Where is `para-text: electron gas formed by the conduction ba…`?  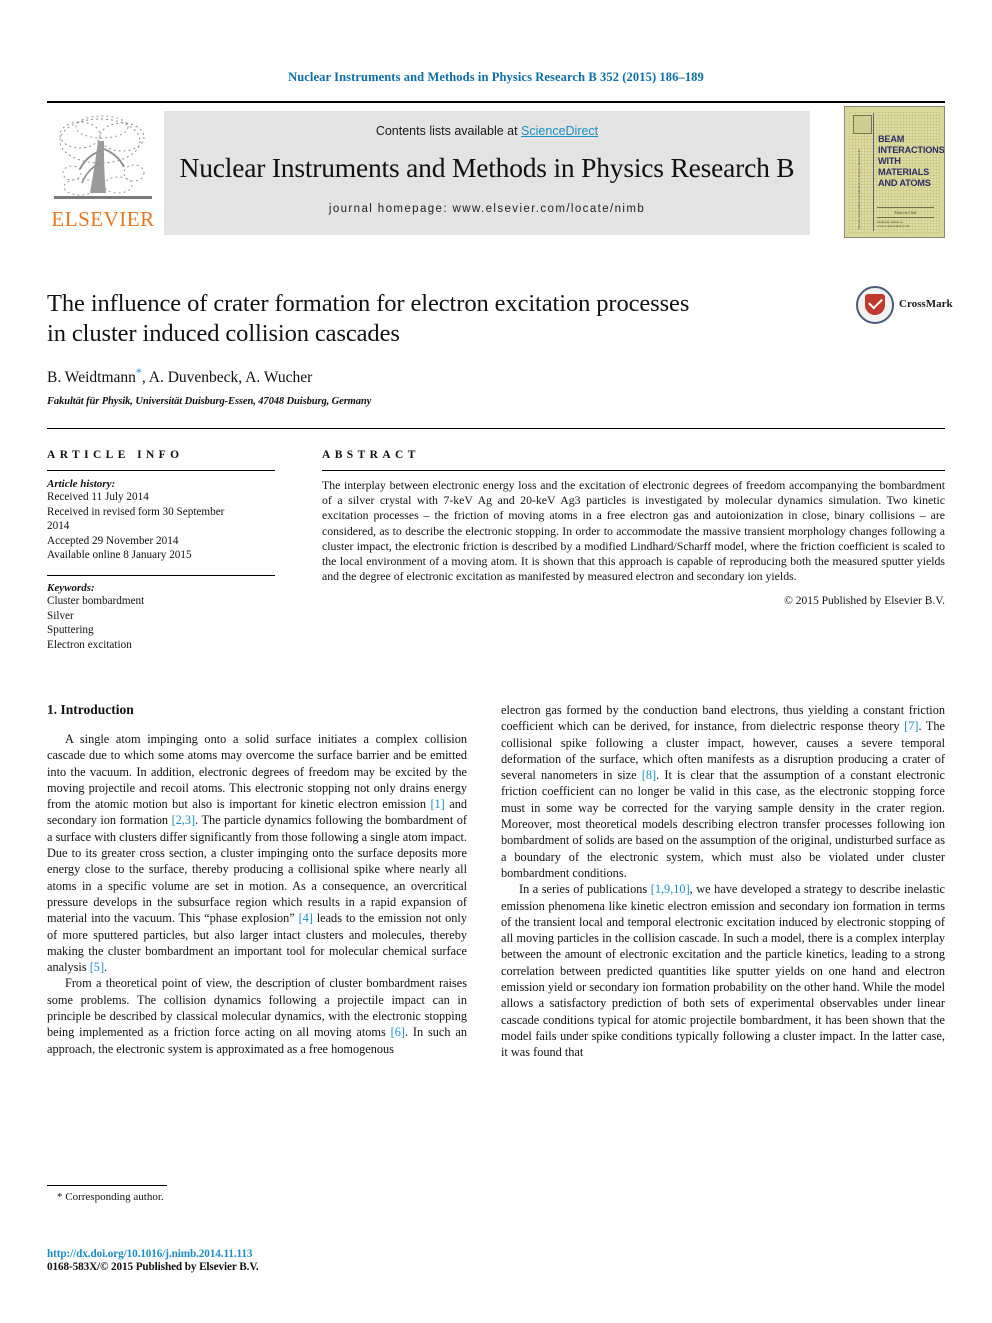 para-text: electron gas formed by the conduction ba… is located at coordinates (723, 718).